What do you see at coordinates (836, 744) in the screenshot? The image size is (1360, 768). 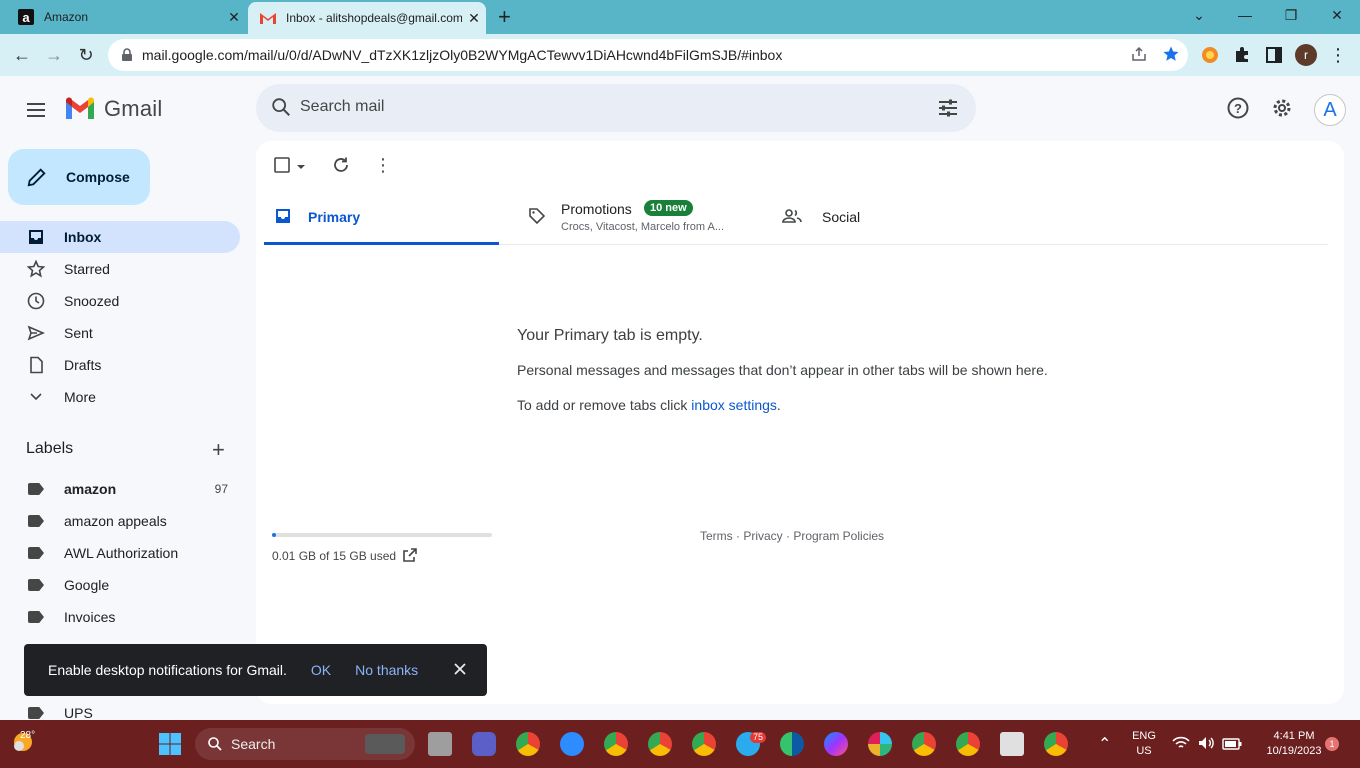 I see `messenger-icon` at bounding box center [836, 744].